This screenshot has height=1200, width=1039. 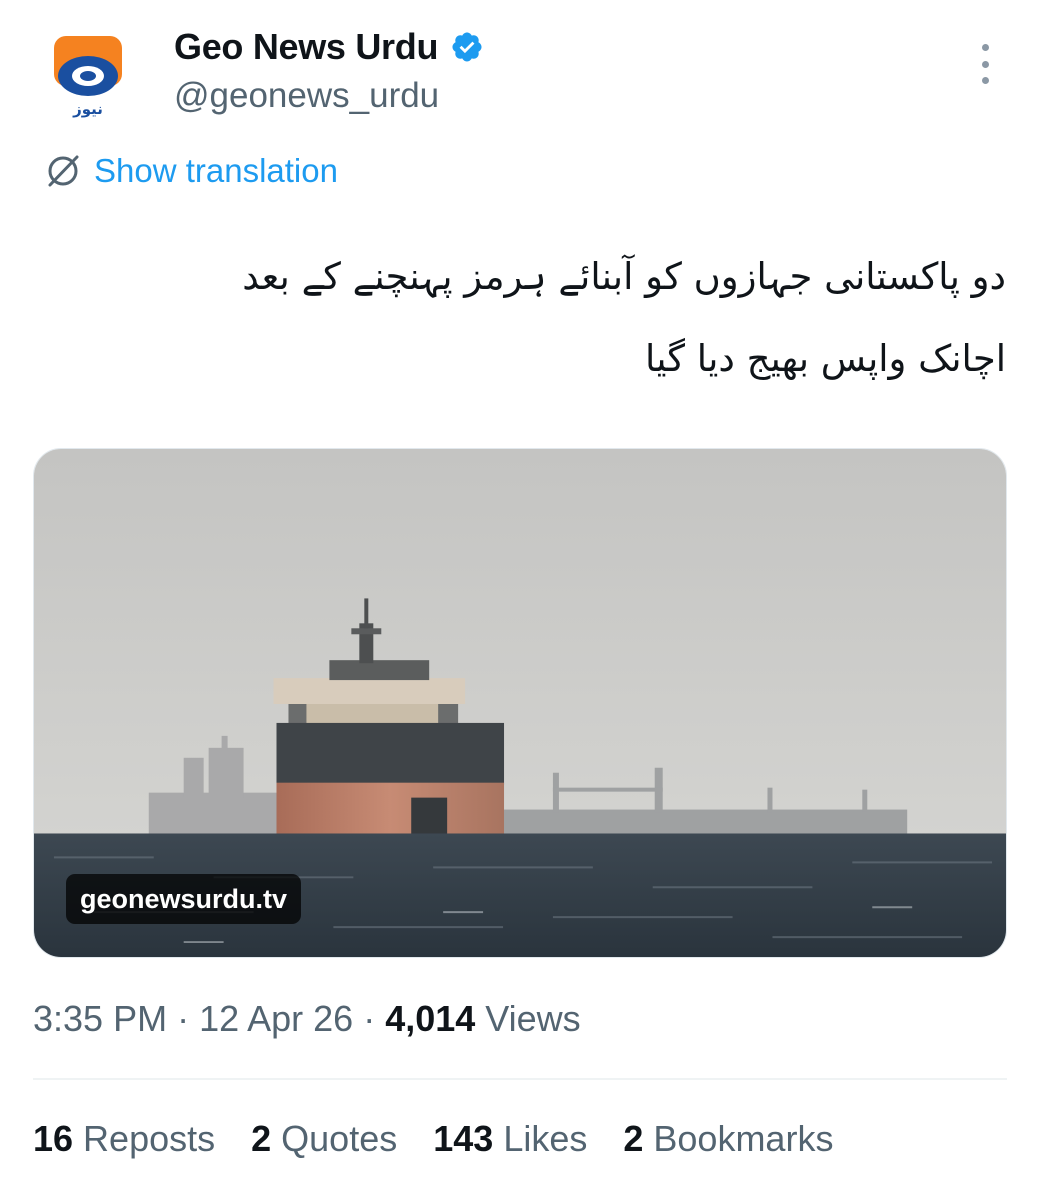 What do you see at coordinates (87, 109) in the screenshot?
I see `avatar-text: نیوز` at bounding box center [87, 109].